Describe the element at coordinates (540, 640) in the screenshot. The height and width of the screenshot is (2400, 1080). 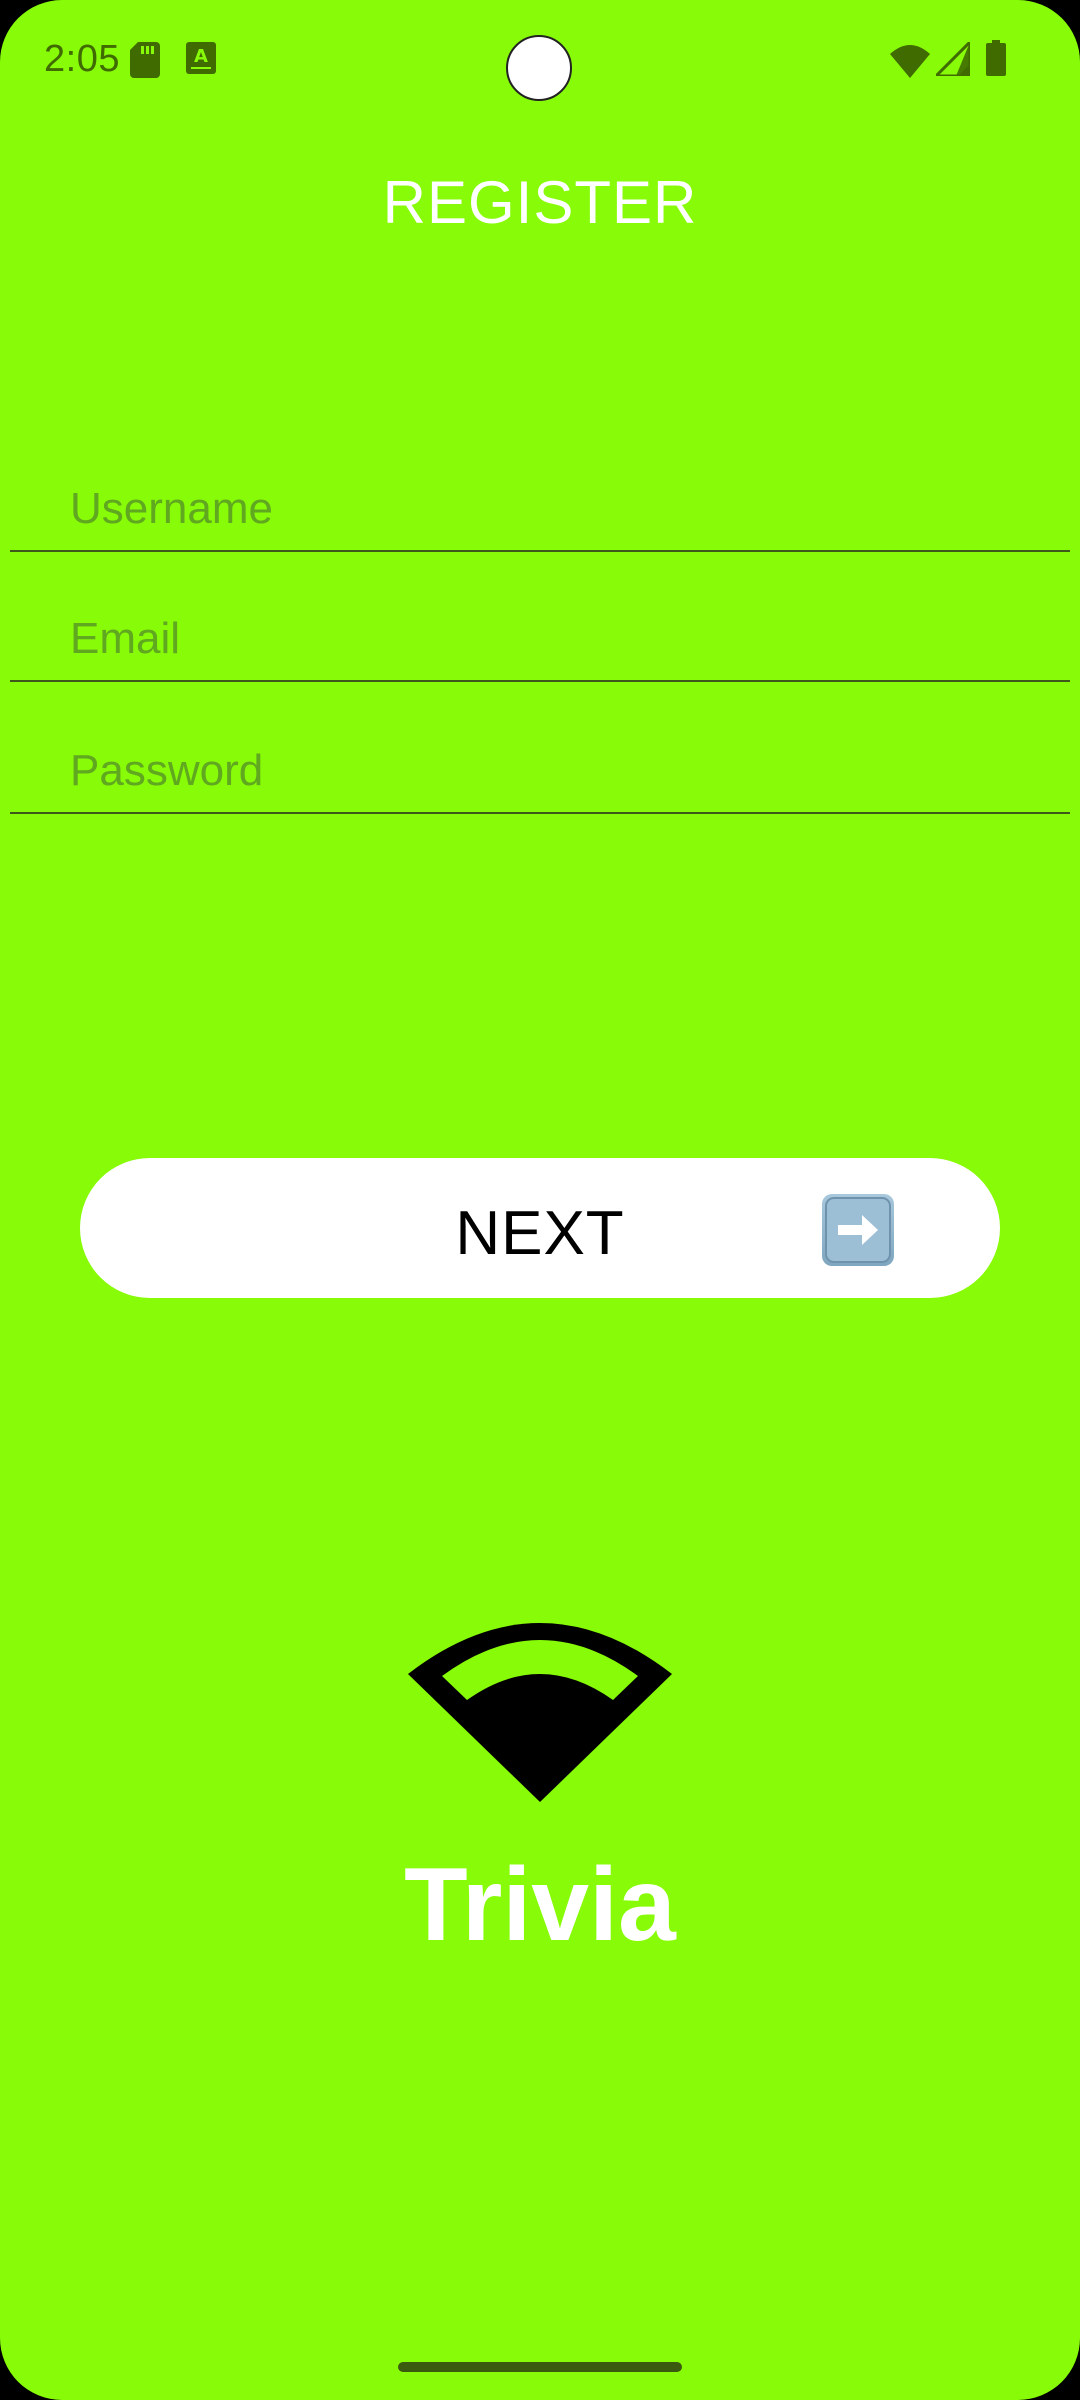
I see `email-input` at that location.